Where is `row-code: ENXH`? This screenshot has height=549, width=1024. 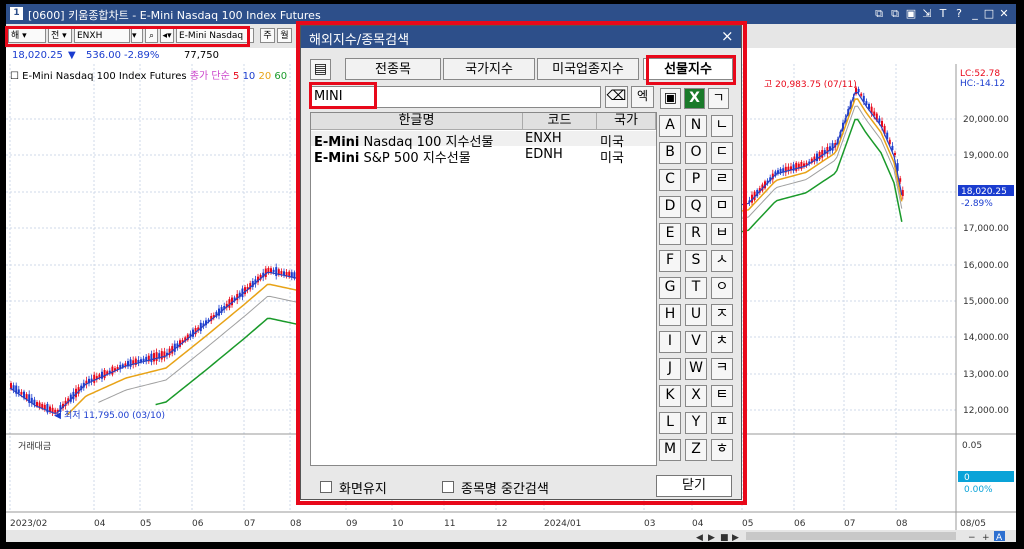 row-code: ENXH is located at coordinates (543, 138).